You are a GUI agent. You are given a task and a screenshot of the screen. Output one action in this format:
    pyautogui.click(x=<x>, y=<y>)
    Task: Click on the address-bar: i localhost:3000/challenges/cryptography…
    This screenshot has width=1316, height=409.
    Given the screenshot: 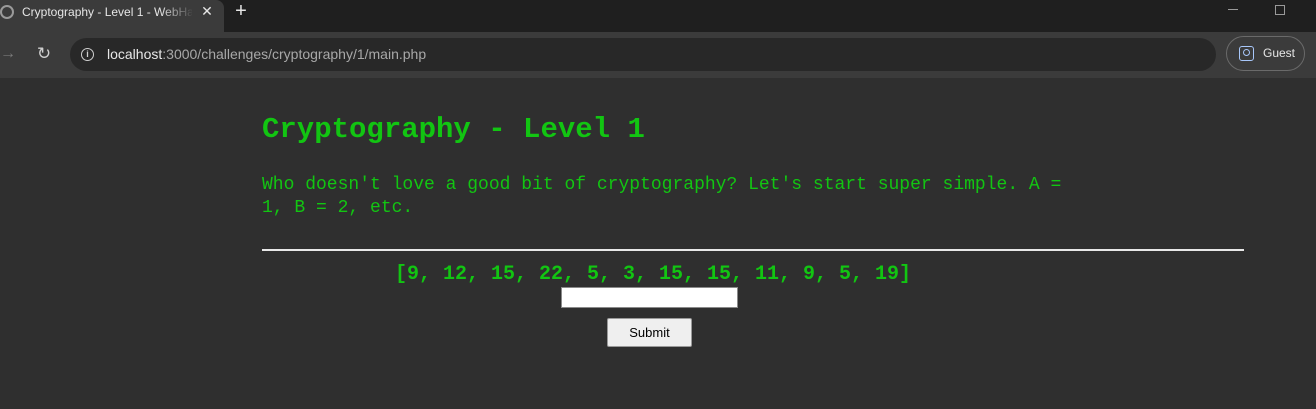 What is the action you would take?
    pyautogui.click(x=643, y=54)
    